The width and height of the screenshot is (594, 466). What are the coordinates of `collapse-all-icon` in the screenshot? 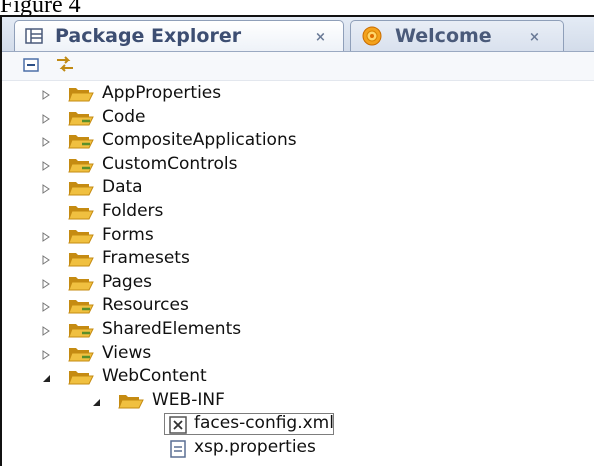 It's located at (31, 66).